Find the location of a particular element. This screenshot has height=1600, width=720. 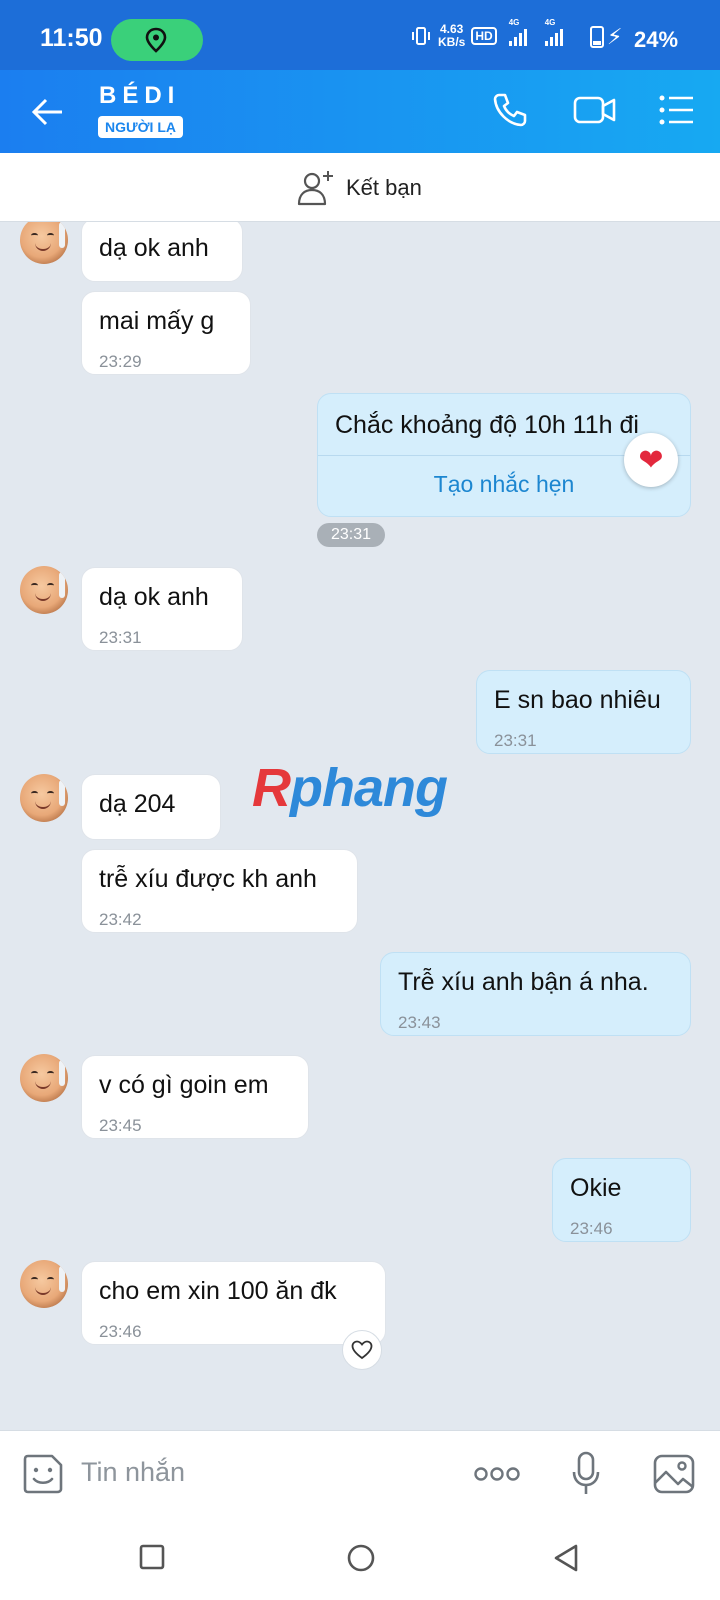

message-bubble-in: mai mấy g 23:29 is located at coordinates (166, 333).